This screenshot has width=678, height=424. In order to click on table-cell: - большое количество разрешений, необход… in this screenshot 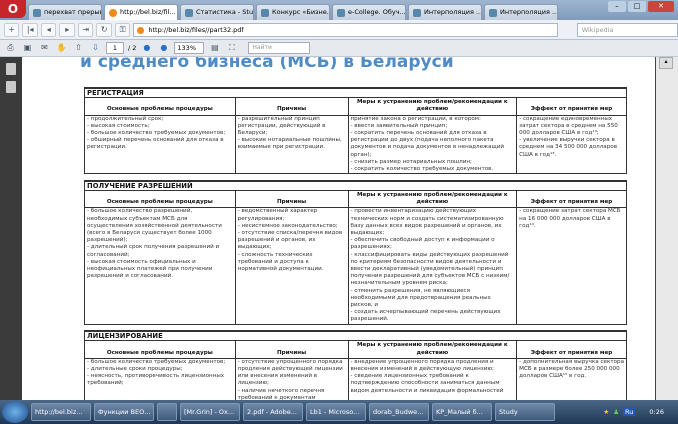, I will do `click(160, 266)`.